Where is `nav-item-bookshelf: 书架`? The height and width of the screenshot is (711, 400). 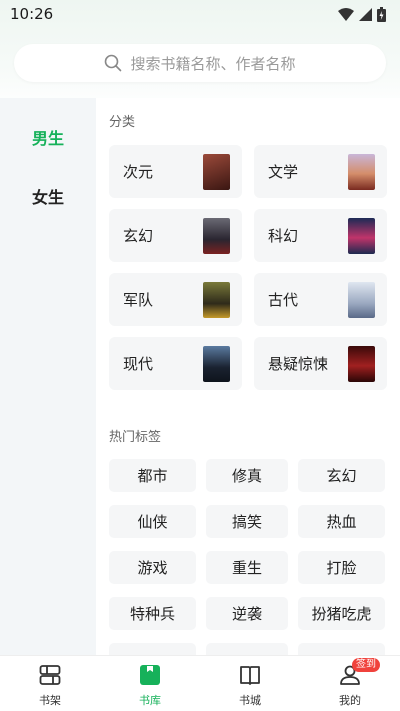 nav-item-bookshelf: 书架 is located at coordinates (50, 683).